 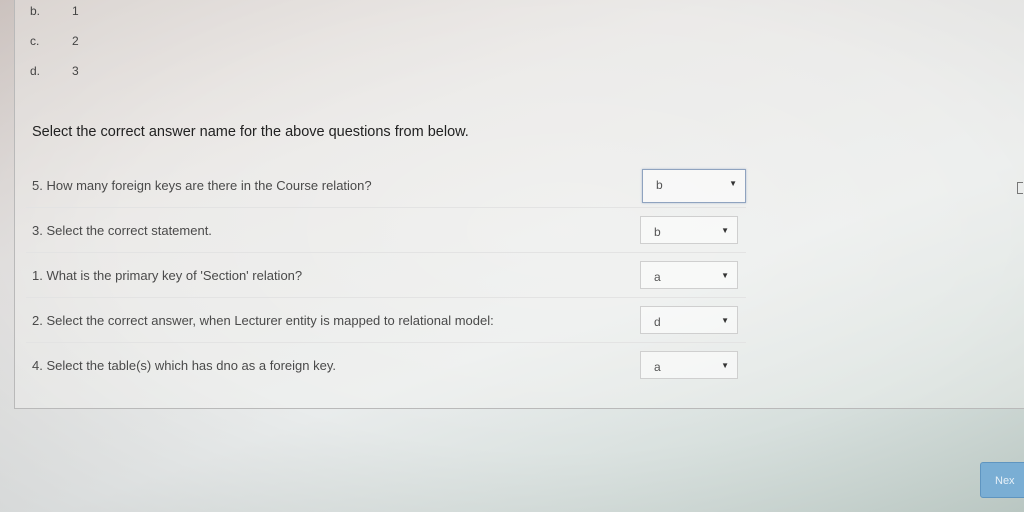 What do you see at coordinates (1002, 480) in the screenshot?
I see `next-button: Nex` at bounding box center [1002, 480].